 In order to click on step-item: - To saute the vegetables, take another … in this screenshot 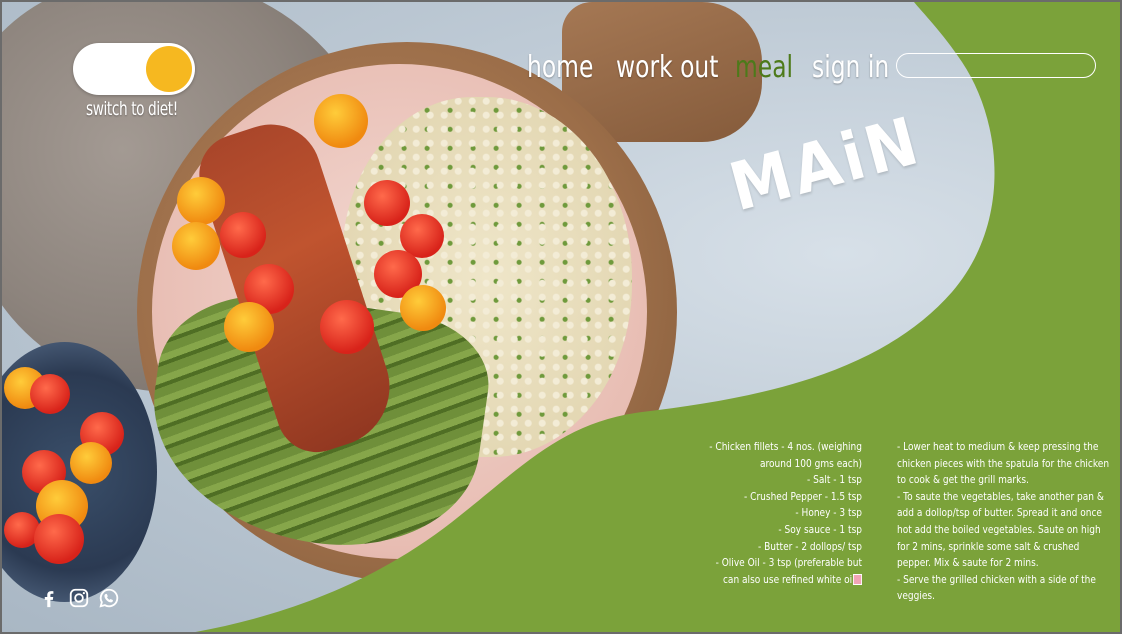, I will do `click(1000, 529)`.